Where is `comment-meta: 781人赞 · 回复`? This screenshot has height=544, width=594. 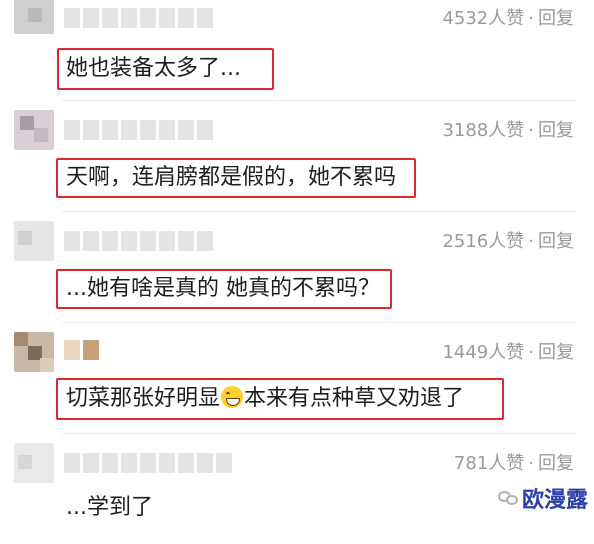
comment-meta: 781人赞 · 回复 is located at coordinates (513, 463).